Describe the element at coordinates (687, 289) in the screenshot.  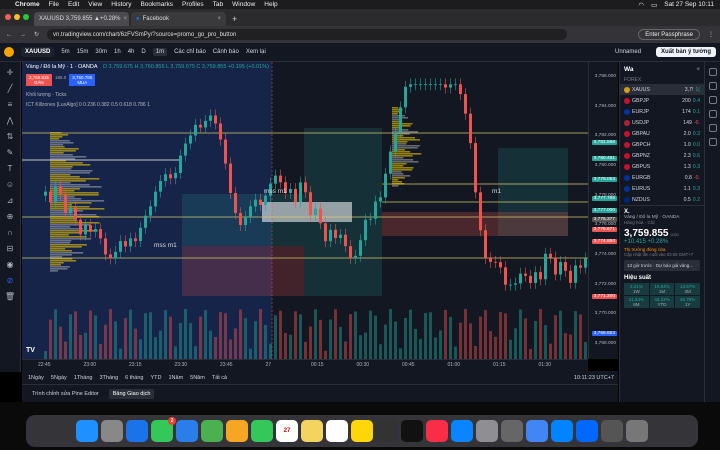
I see `performance-cell: 13.57% 3M` at that location.